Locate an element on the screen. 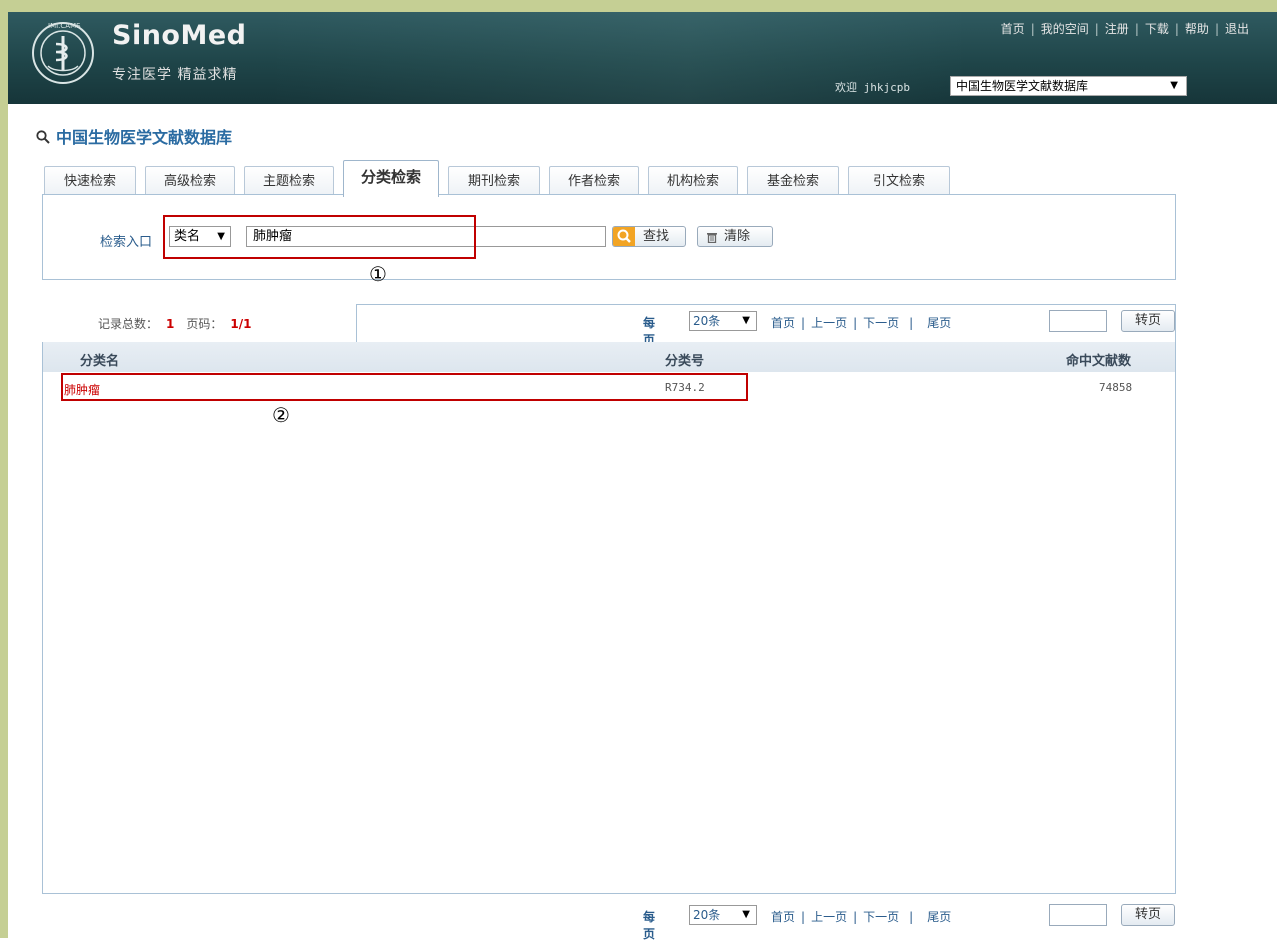  find-button-label: 查找 is located at coordinates (656, 236).